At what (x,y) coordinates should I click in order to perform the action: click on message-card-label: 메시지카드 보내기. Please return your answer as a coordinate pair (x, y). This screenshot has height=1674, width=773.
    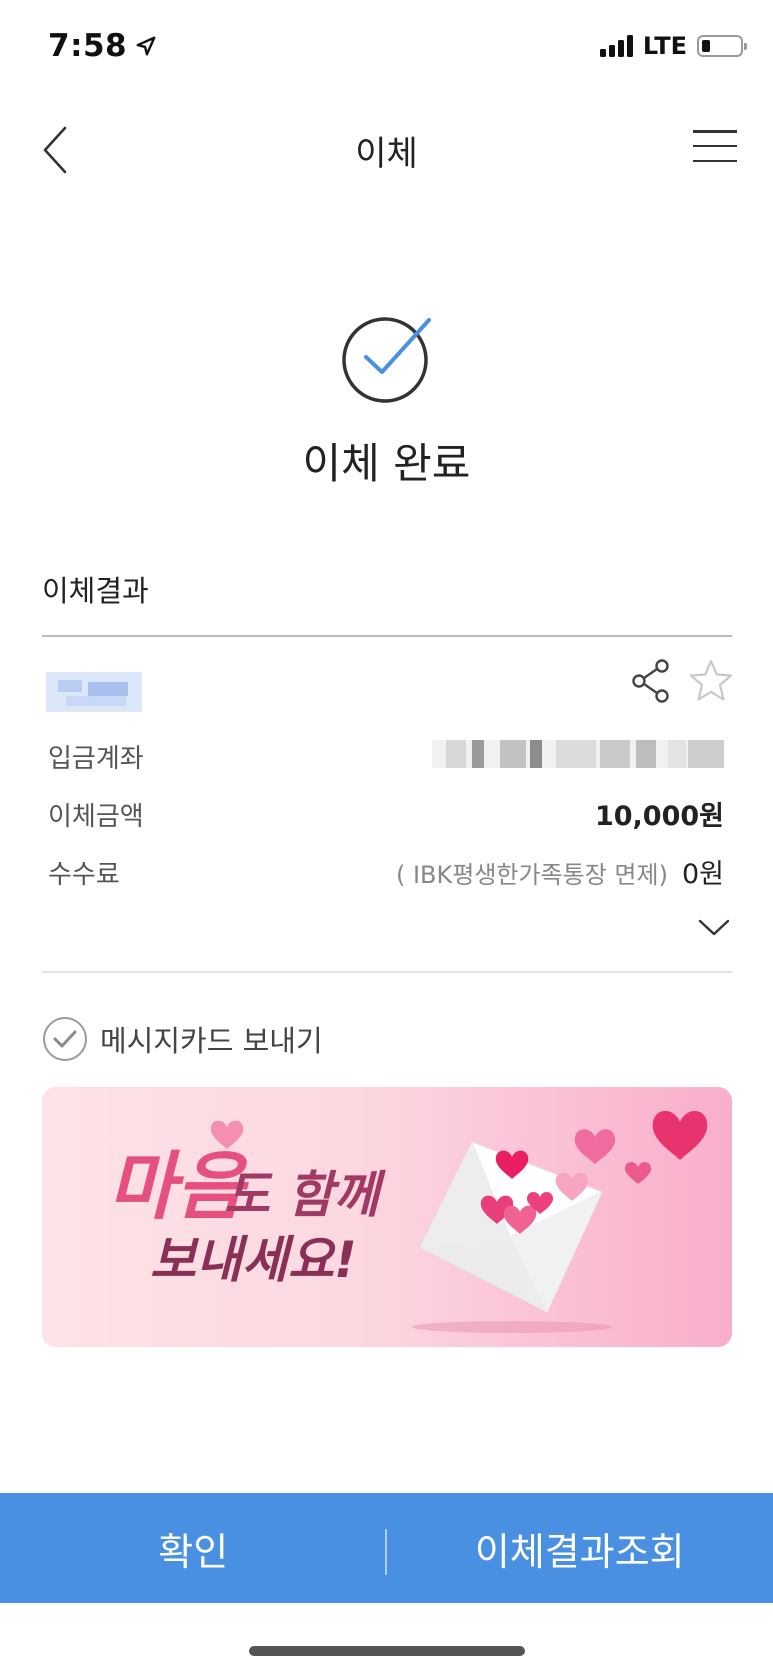
    Looking at the image, I should click on (211, 1041).